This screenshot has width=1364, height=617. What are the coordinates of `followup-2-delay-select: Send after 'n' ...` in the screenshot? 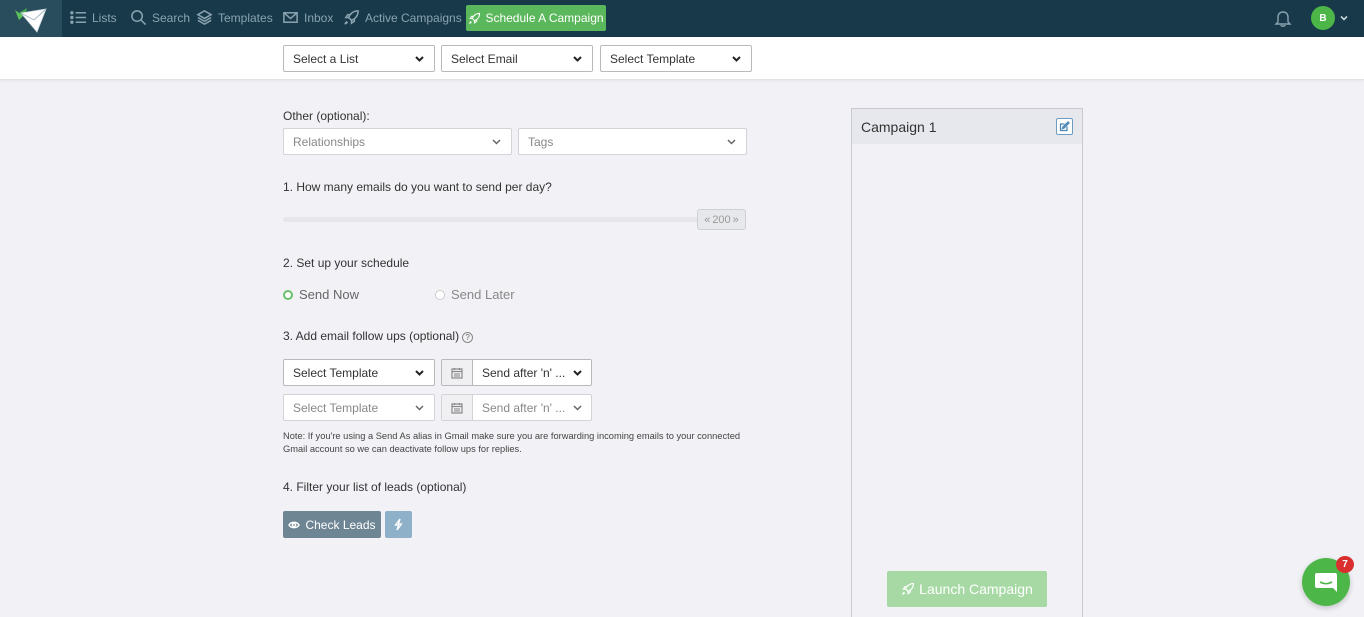 It's located at (516, 407).